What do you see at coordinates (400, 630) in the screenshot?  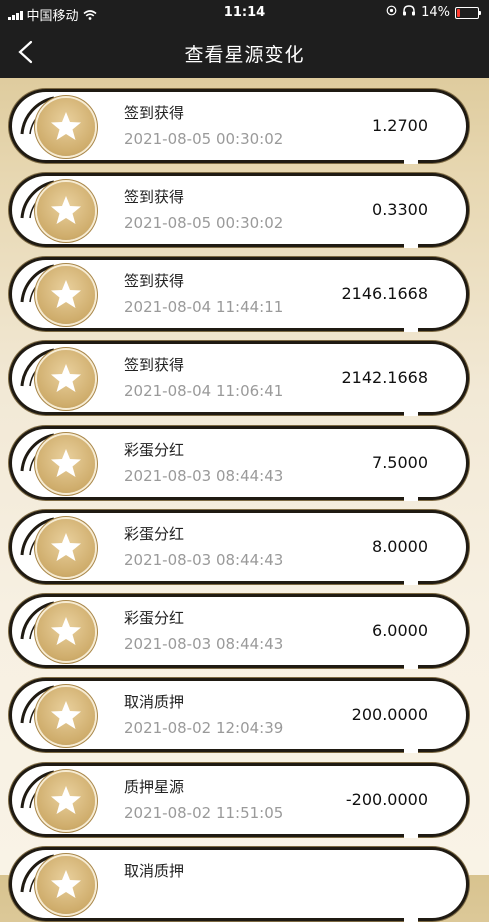 I see `record-amount: 6.0000` at bounding box center [400, 630].